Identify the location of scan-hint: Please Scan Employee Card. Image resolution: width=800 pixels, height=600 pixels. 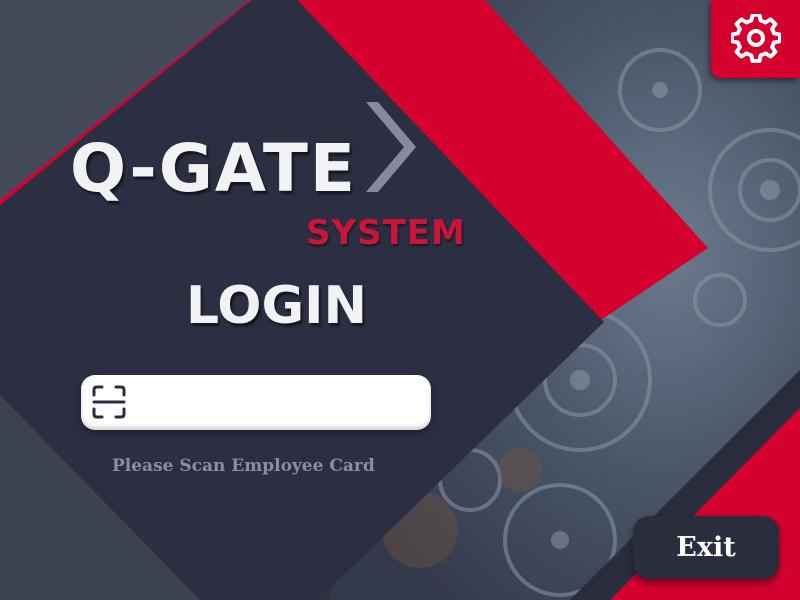
(243, 466).